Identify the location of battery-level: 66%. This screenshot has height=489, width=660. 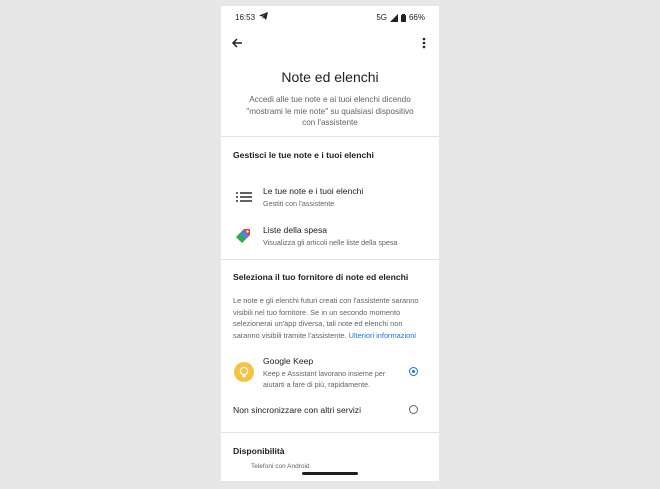
(416, 17).